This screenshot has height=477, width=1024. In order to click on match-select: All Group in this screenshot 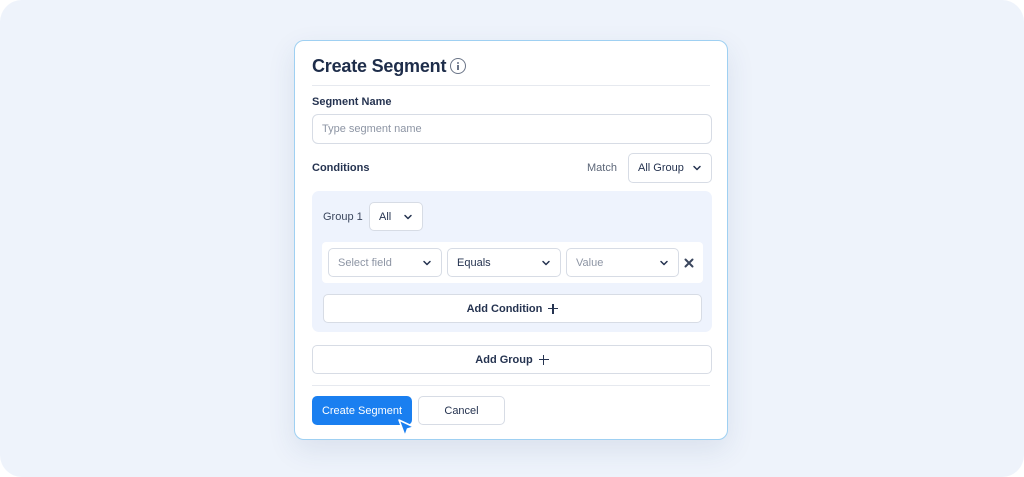, I will do `click(670, 168)`.